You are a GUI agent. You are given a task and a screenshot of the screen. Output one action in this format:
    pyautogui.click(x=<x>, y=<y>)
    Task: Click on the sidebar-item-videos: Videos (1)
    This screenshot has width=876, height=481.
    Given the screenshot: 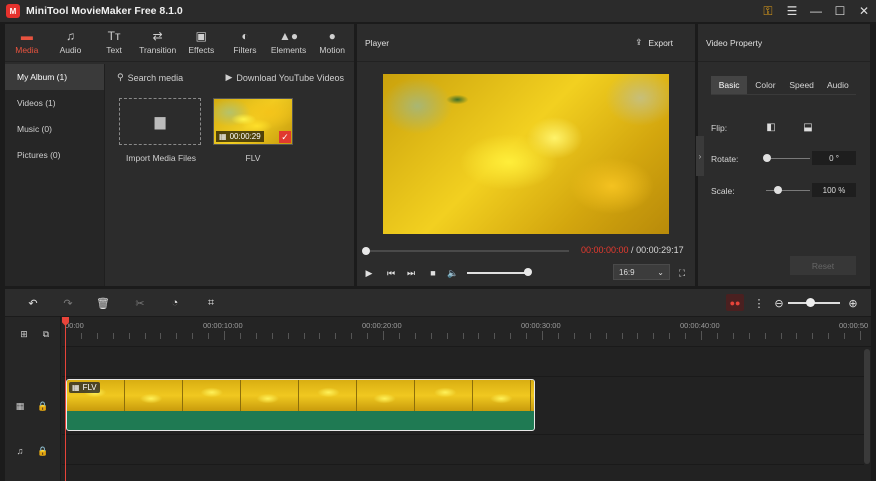 What is the action you would take?
    pyautogui.click(x=54, y=103)
    